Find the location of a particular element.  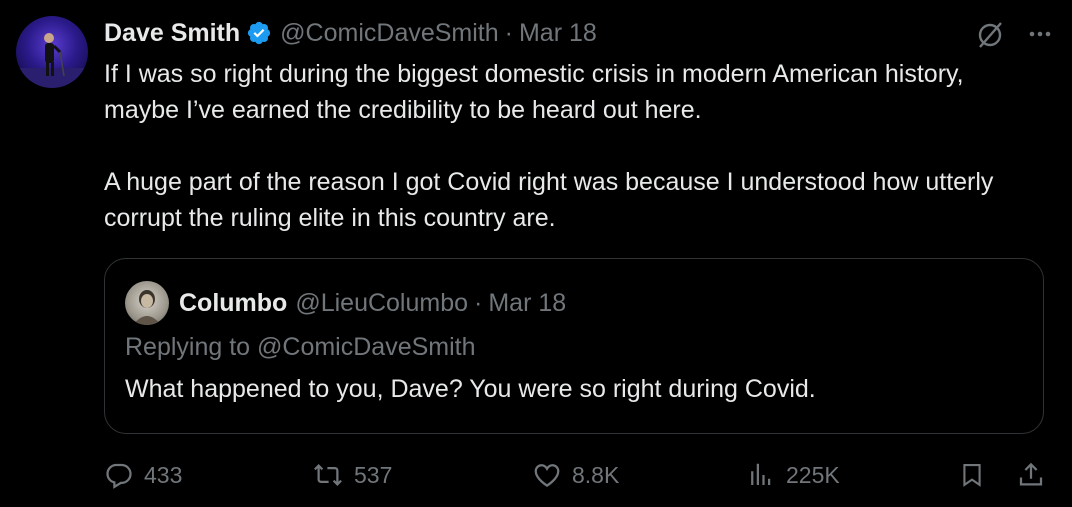

more-icon is located at coordinates (1040, 34).